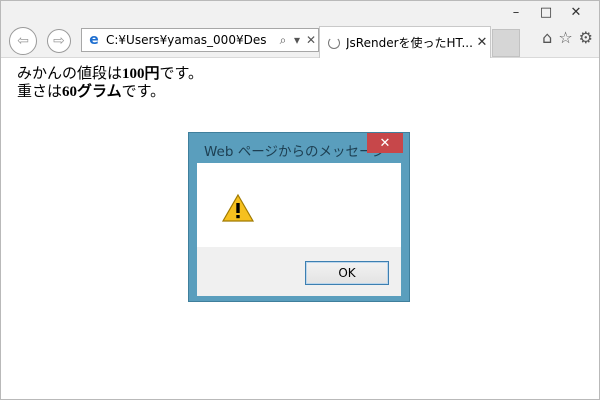 The height and width of the screenshot is (400, 600). Describe the element at coordinates (283, 40) in the screenshot. I see `search-icon: ⌕` at that location.